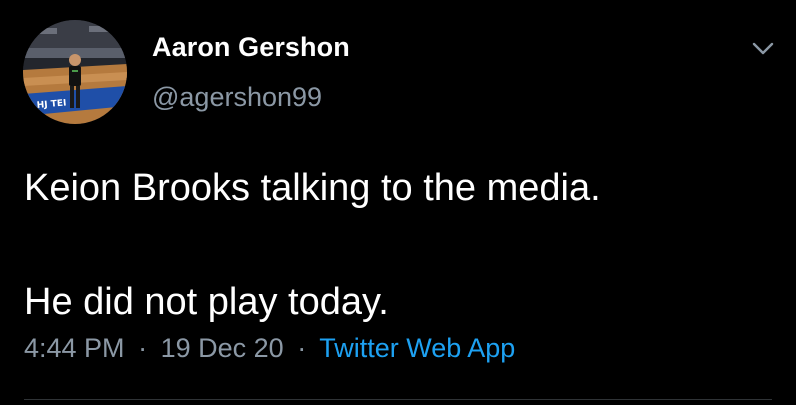 The height and width of the screenshot is (405, 796). I want to click on avatar-photo-icon: HJ TEI, so click(75, 72).